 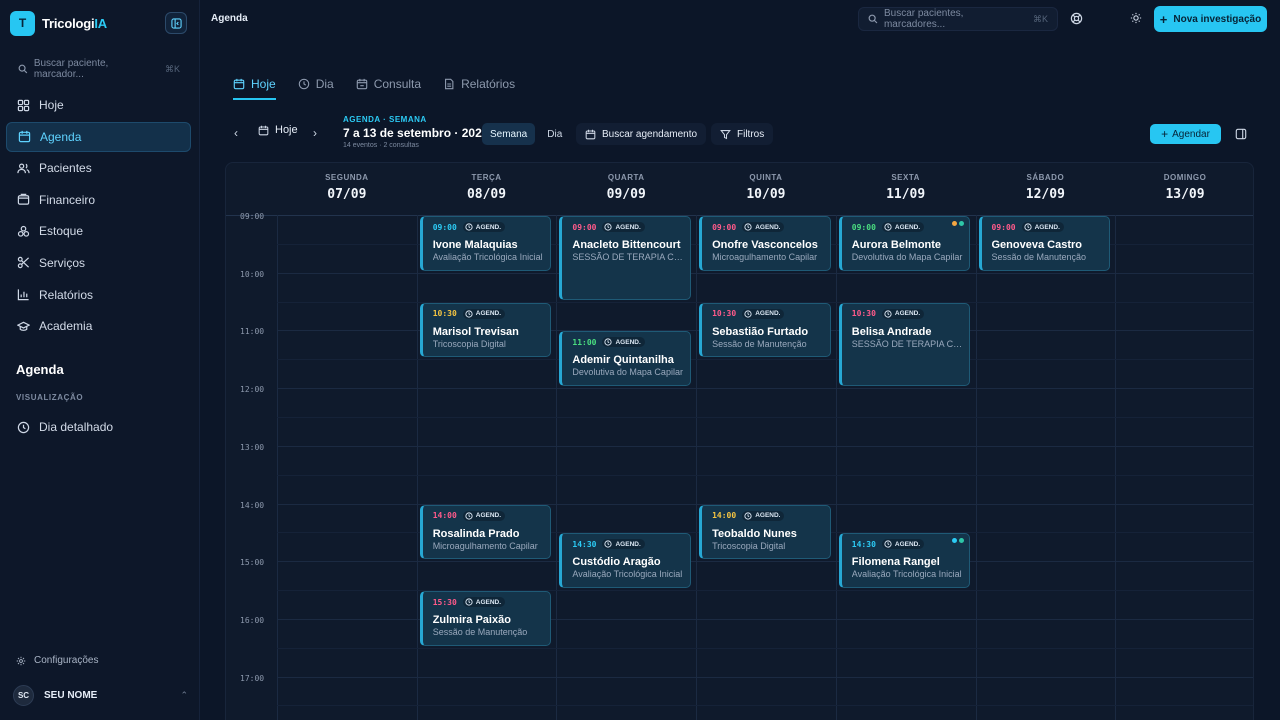 I want to click on sidebar-item-financeiro: Financeiro, so click(x=98, y=200).